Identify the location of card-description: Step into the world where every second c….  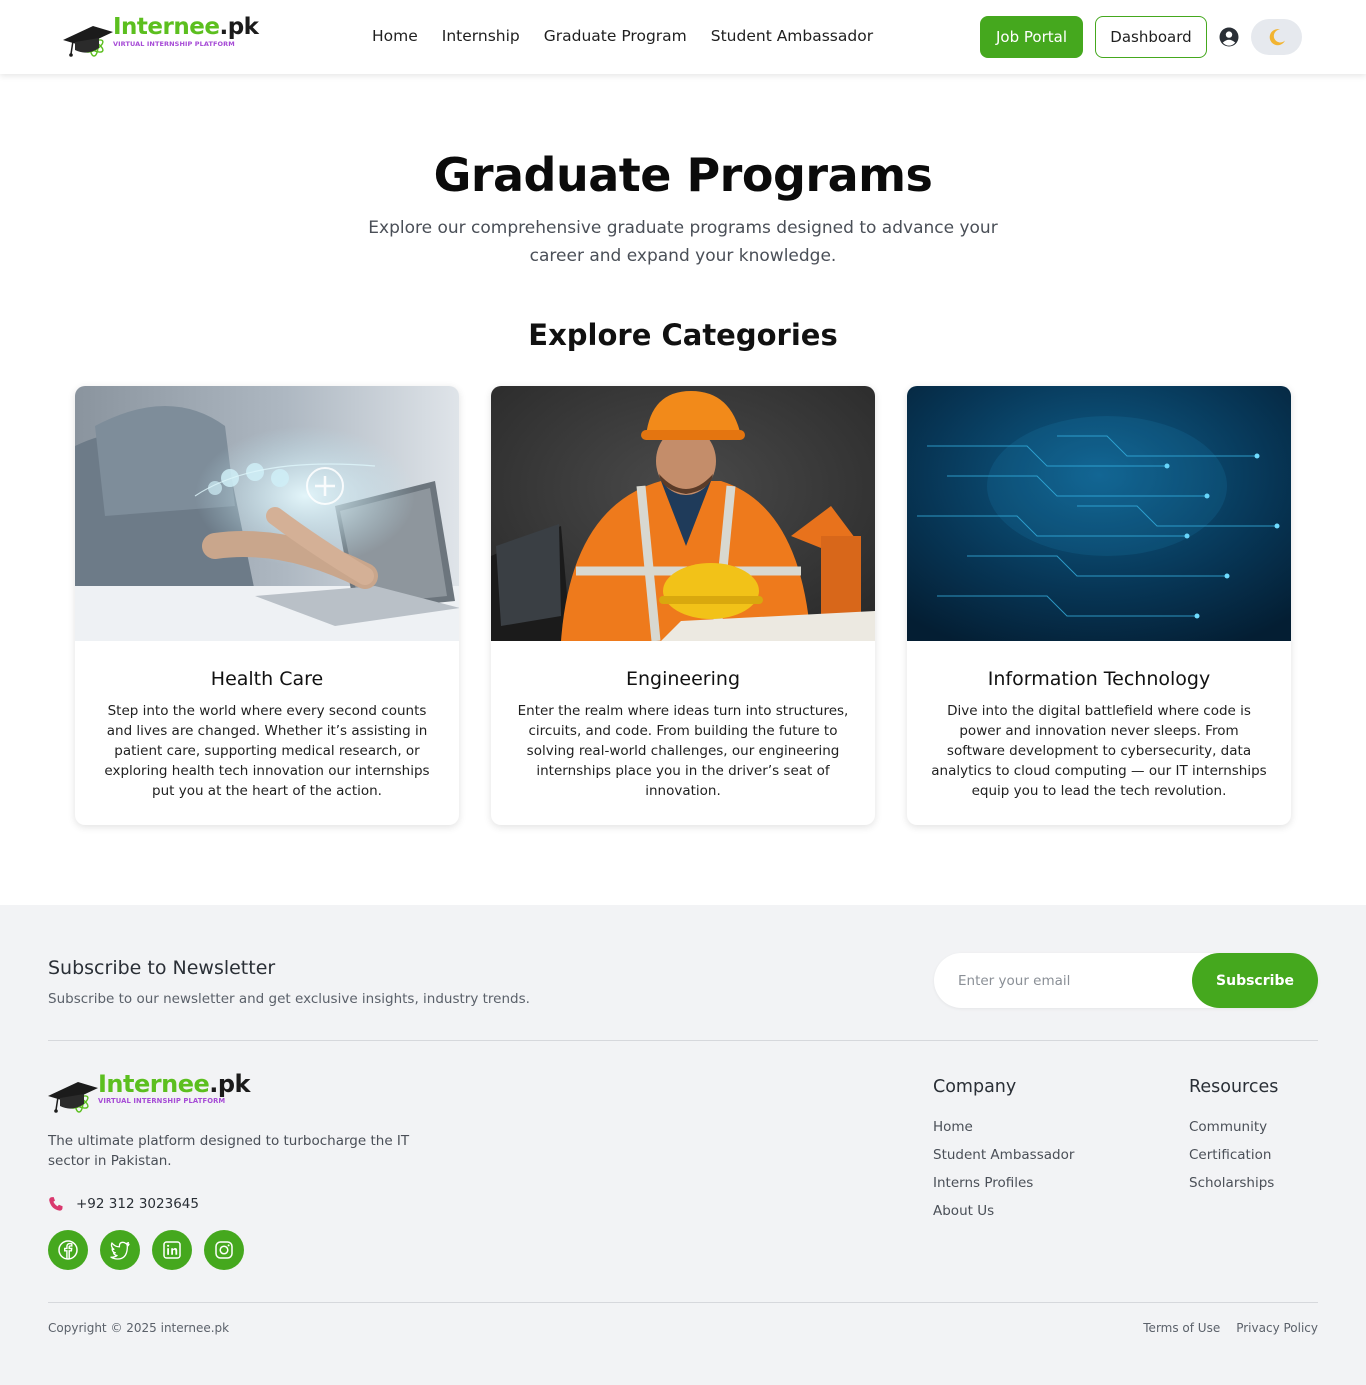
(267, 751).